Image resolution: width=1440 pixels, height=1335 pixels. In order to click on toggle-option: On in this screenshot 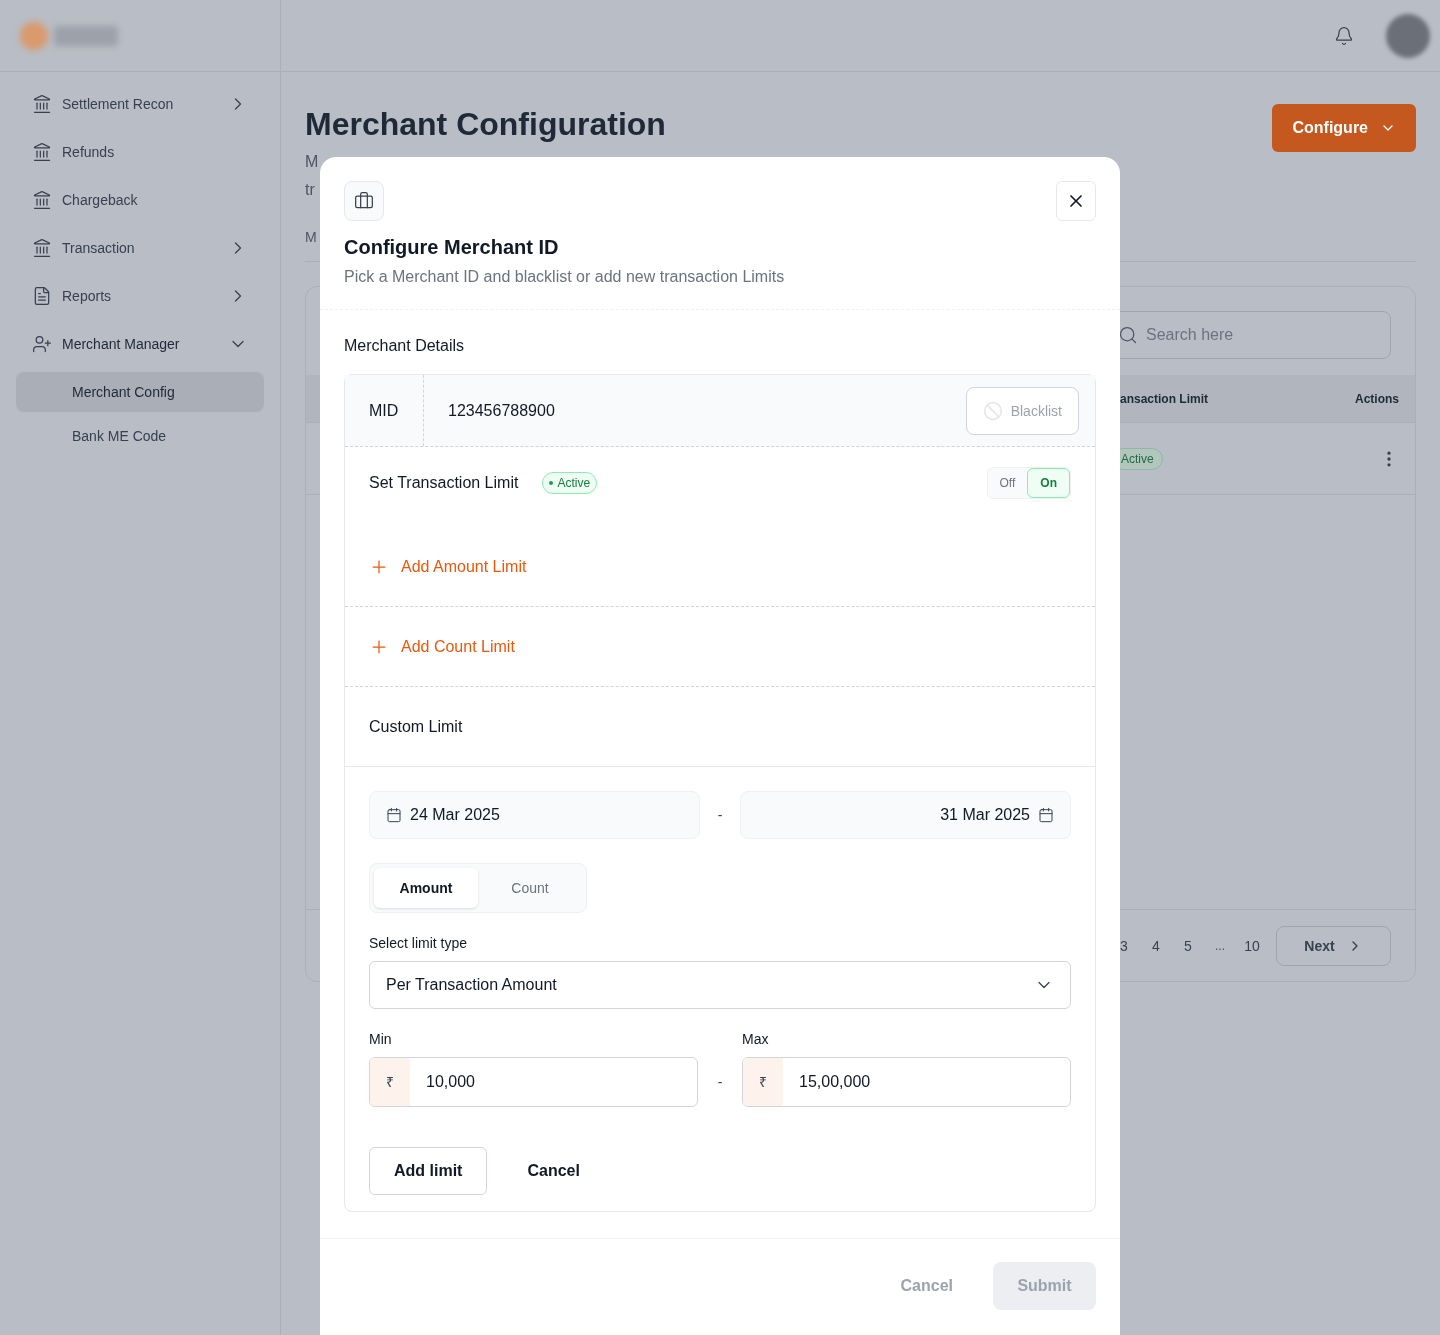, I will do `click(1048, 483)`.